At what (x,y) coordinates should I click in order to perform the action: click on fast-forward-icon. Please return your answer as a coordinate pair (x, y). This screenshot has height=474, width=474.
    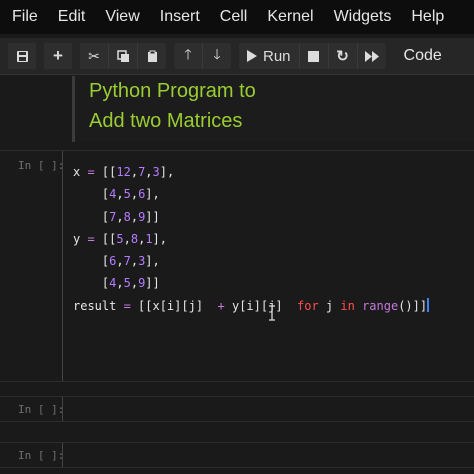
    Looking at the image, I should click on (371, 56).